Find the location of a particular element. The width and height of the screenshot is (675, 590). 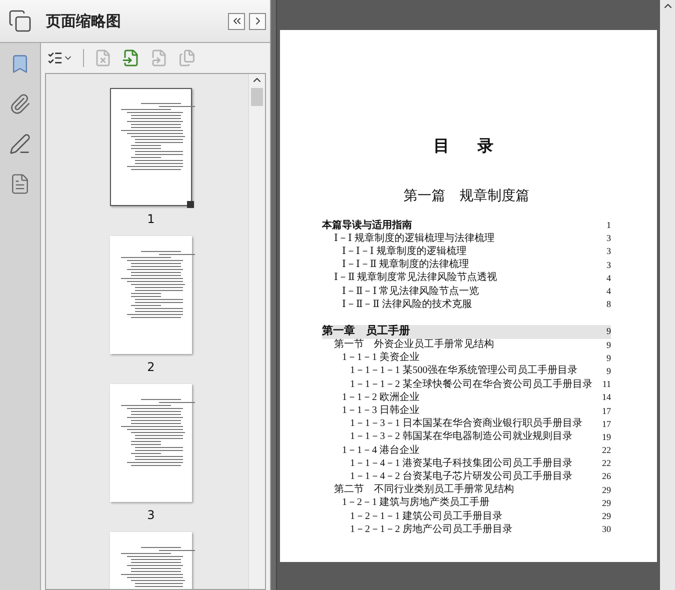

toc-entry: Ⅰ－Ⅰ－Ⅱ 规章制度的法律梳理 is located at coordinates (406, 265).